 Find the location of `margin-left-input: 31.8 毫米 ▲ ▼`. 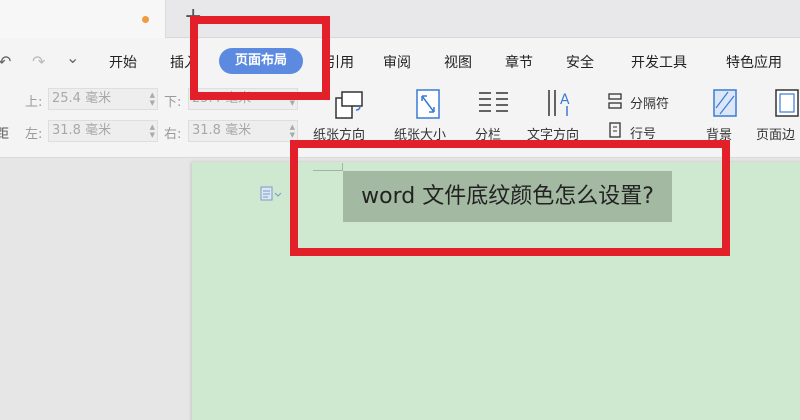

margin-left-input: 31.8 毫米 ▲ ▼ is located at coordinates (103, 131).